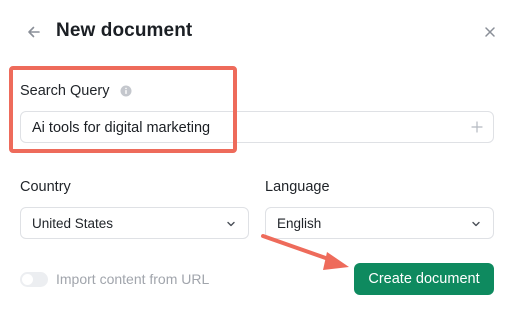 This screenshot has height=314, width=524. I want to click on import-url-toggle, so click(34, 279).